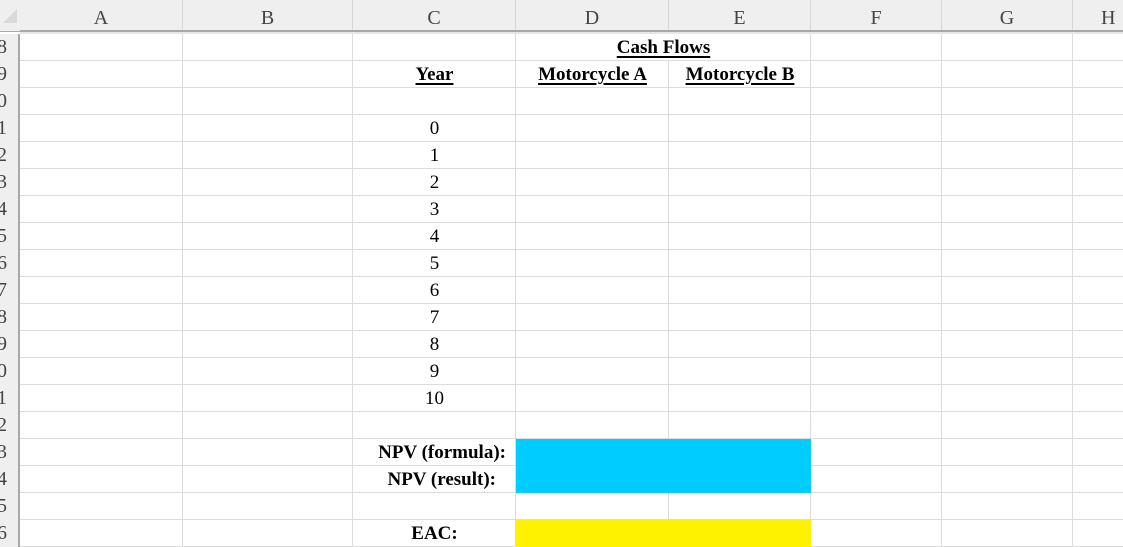 This screenshot has height=547, width=1123. Describe the element at coordinates (663, 533) in the screenshot. I see `eac-output-cells` at that location.